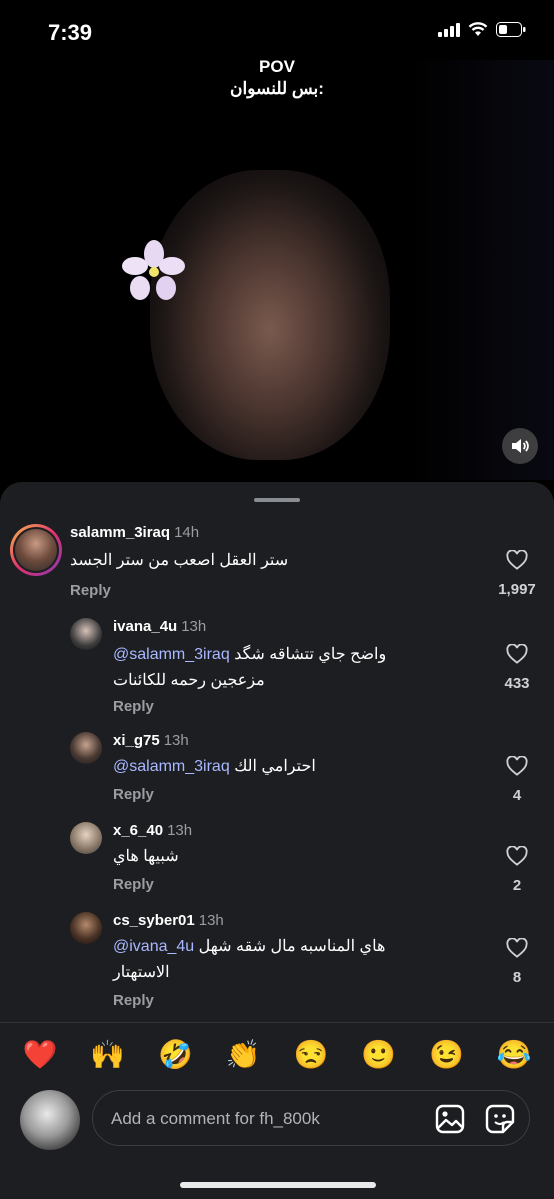 Image resolution: width=554 pixels, height=1199 pixels. I want to click on comment-input-box, so click(311, 1118).